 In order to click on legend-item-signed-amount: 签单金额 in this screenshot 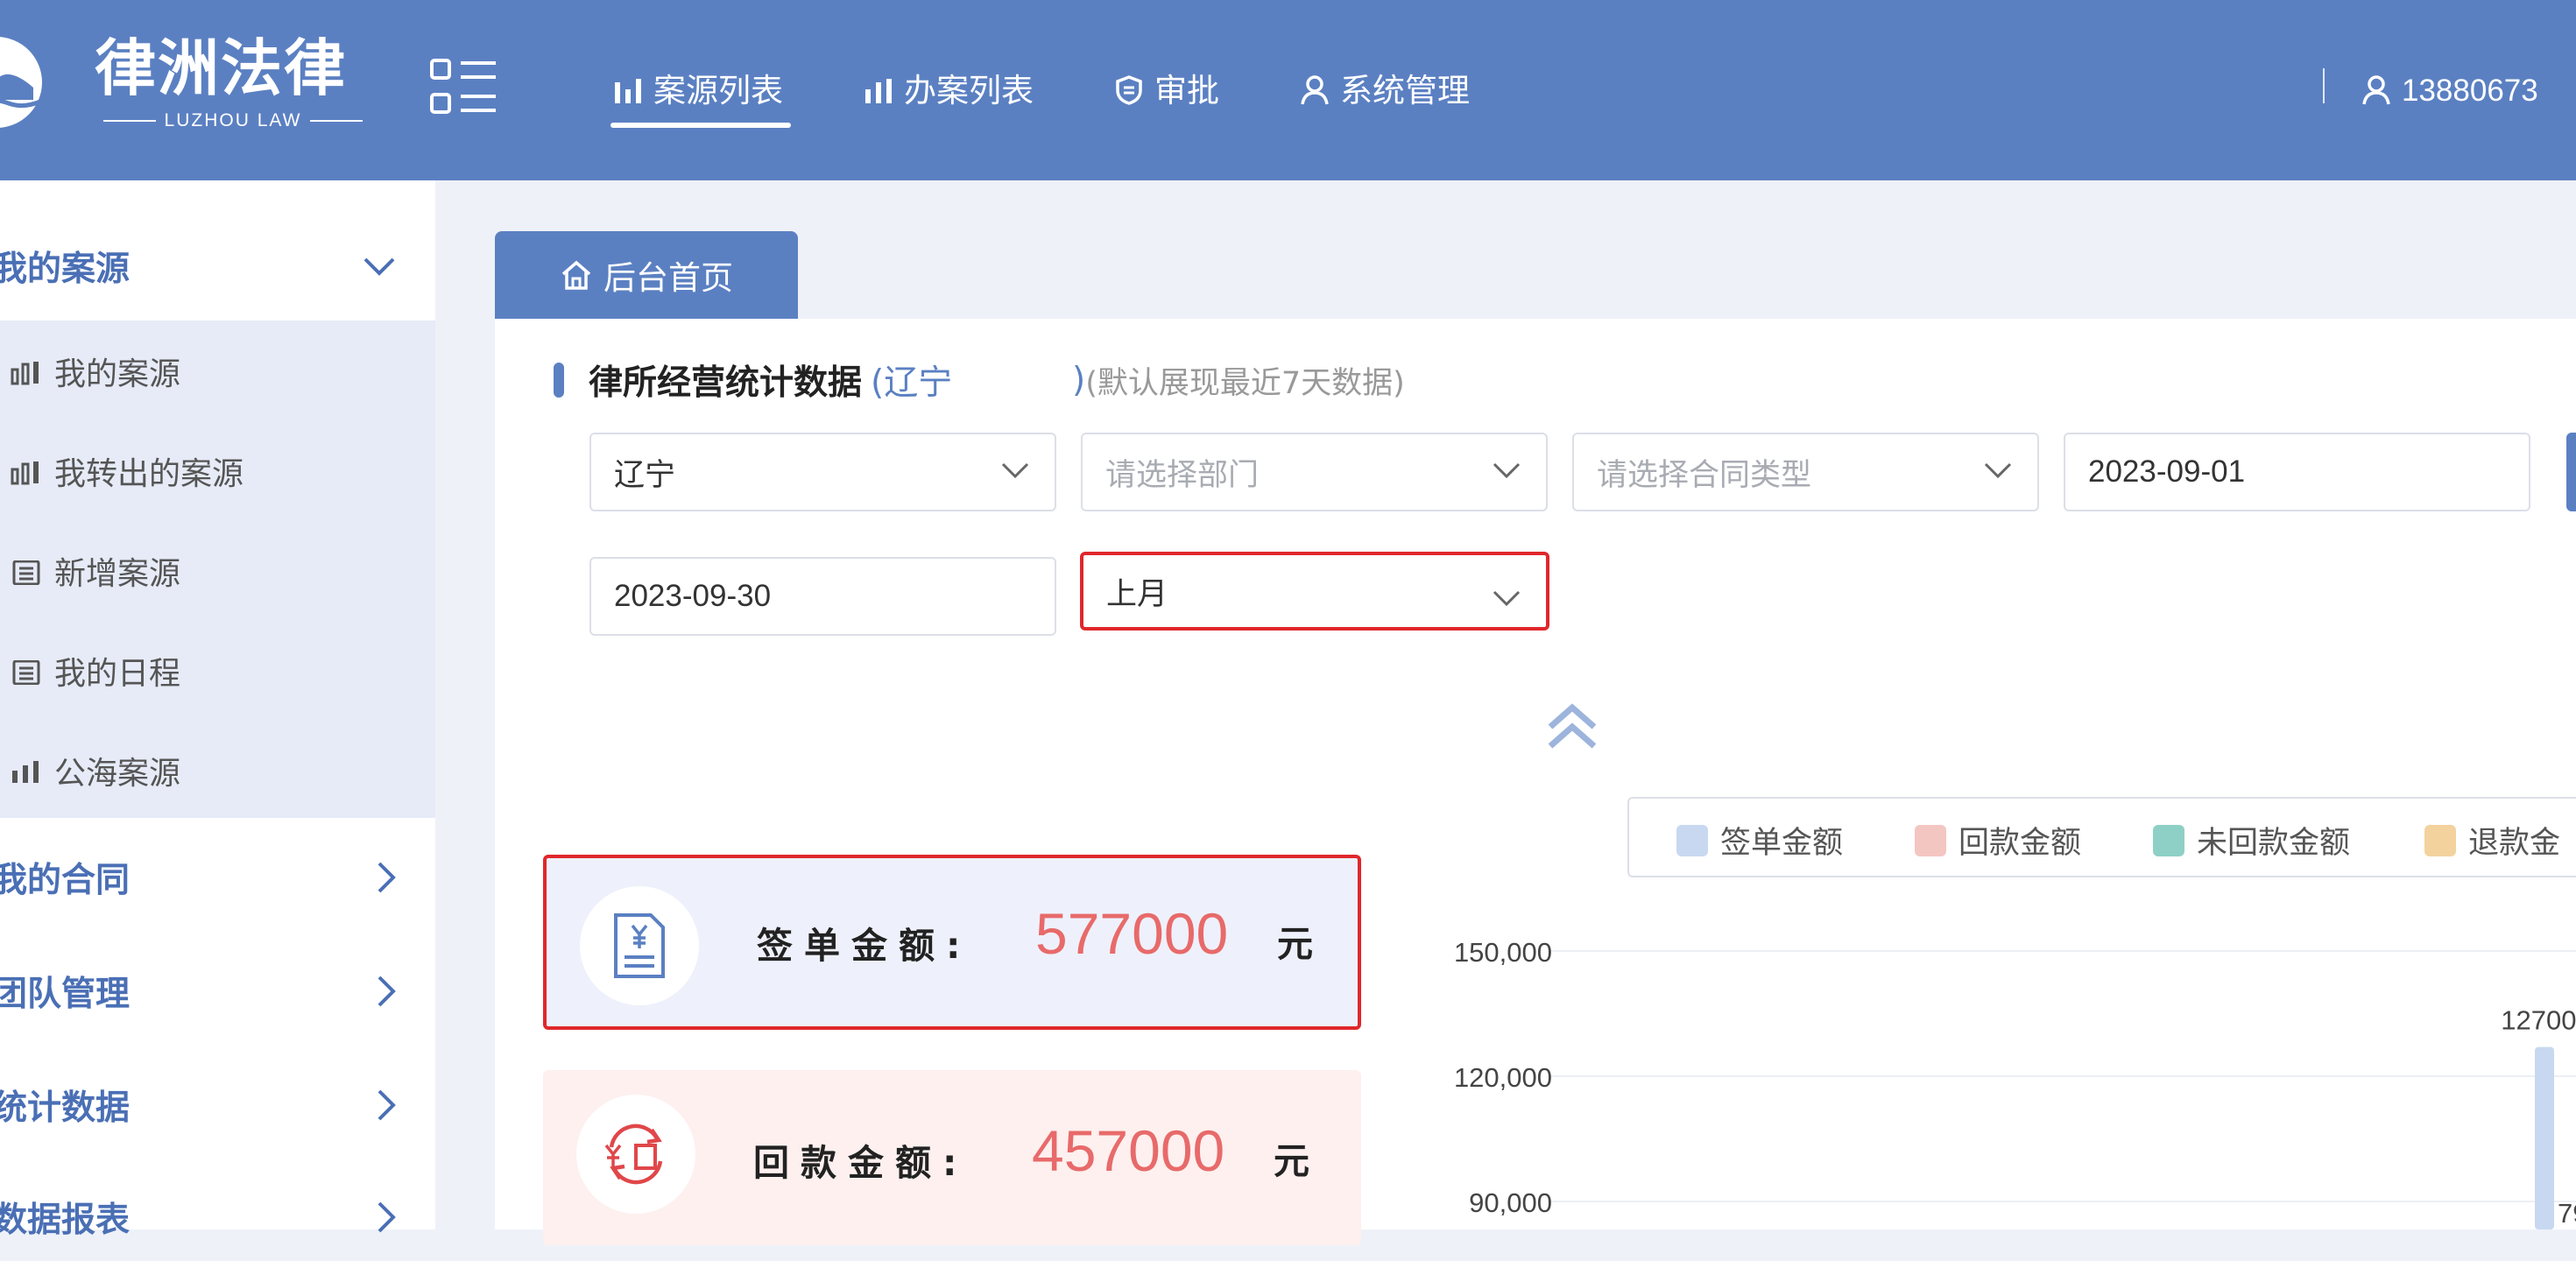, I will do `click(1759, 840)`.